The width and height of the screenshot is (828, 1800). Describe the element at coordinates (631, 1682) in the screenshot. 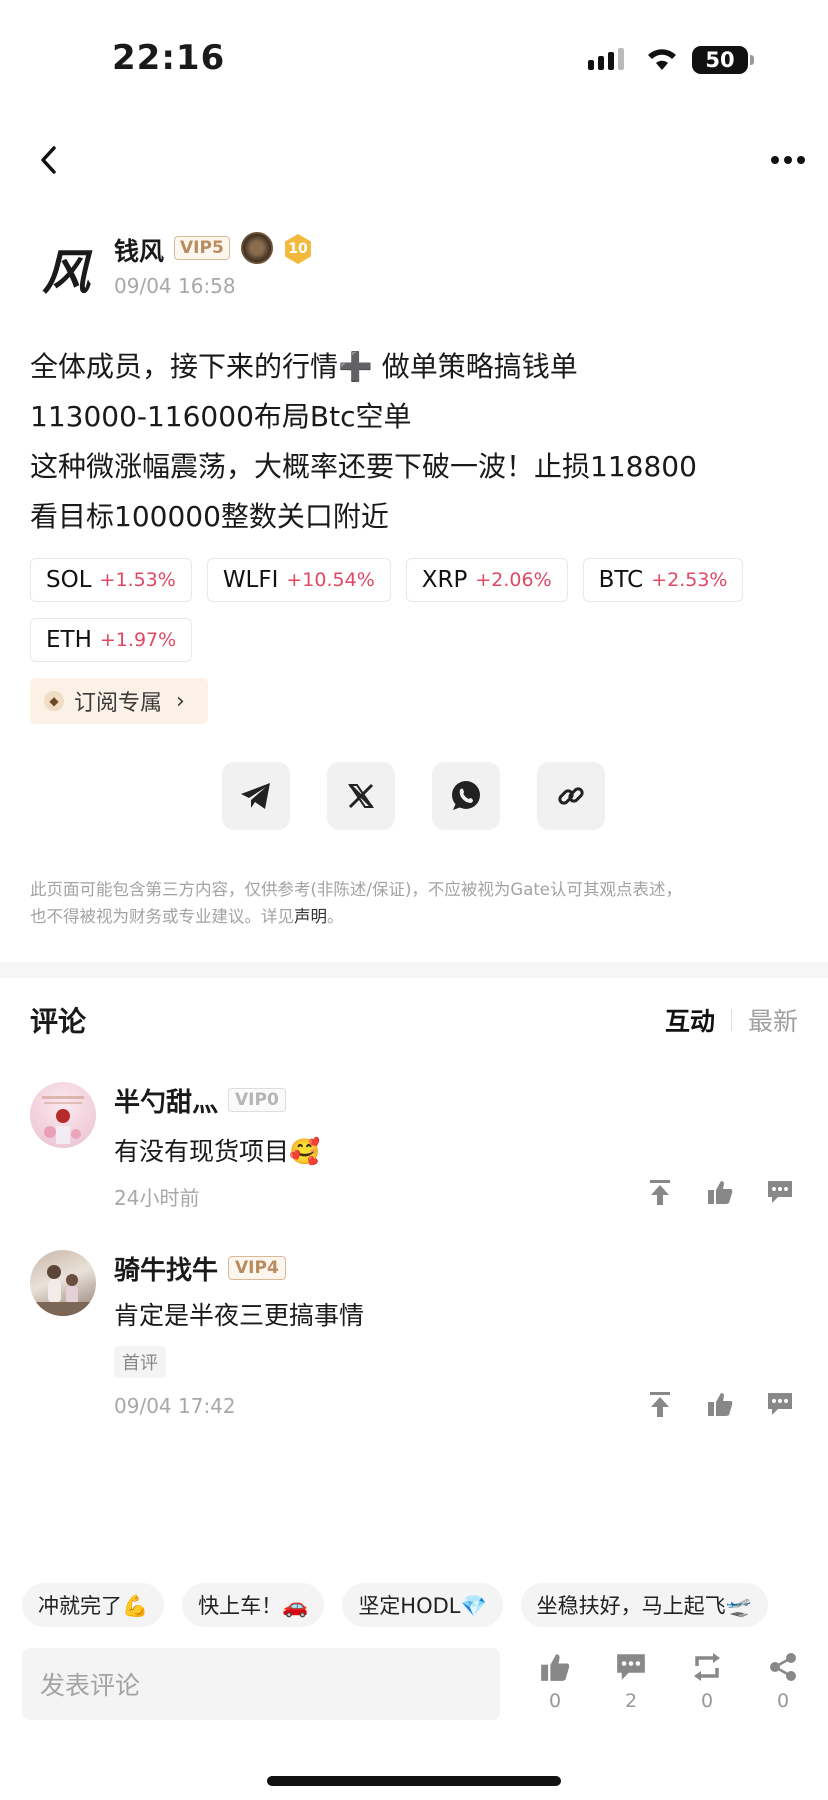

I see `post-comment-button: 2` at that location.